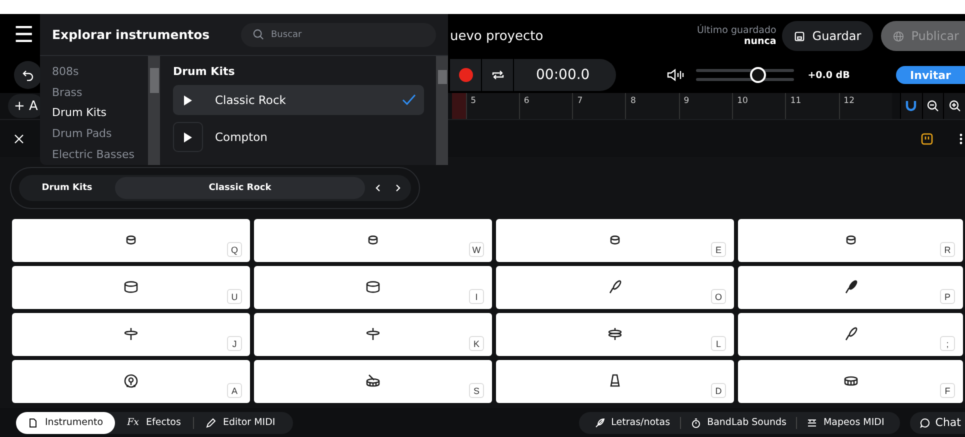 The width and height of the screenshot is (965, 437). What do you see at coordinates (66, 423) in the screenshot?
I see `bottom-tab: Instrumento` at bounding box center [66, 423].